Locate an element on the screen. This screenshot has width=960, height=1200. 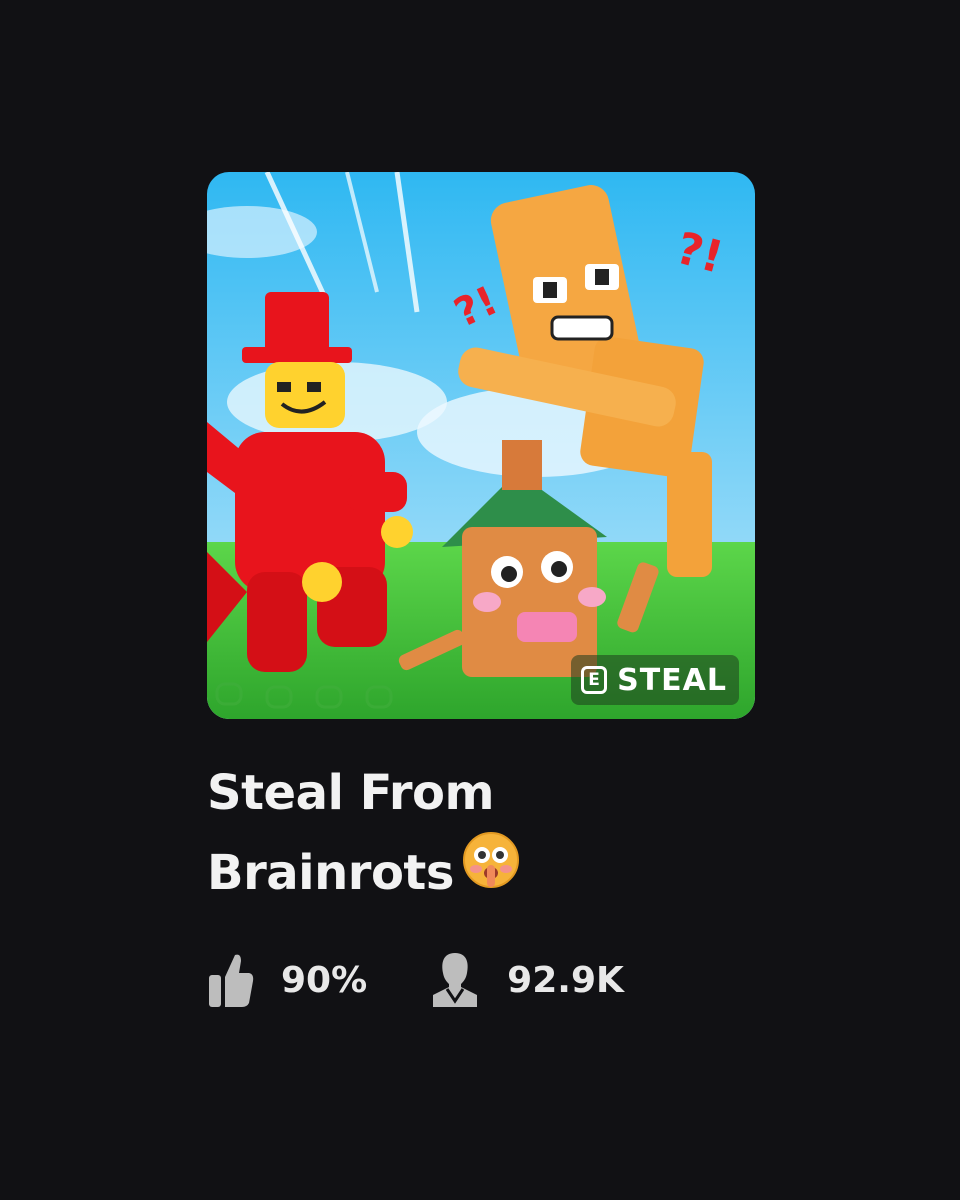
person-icon is located at coordinates (455, 980).